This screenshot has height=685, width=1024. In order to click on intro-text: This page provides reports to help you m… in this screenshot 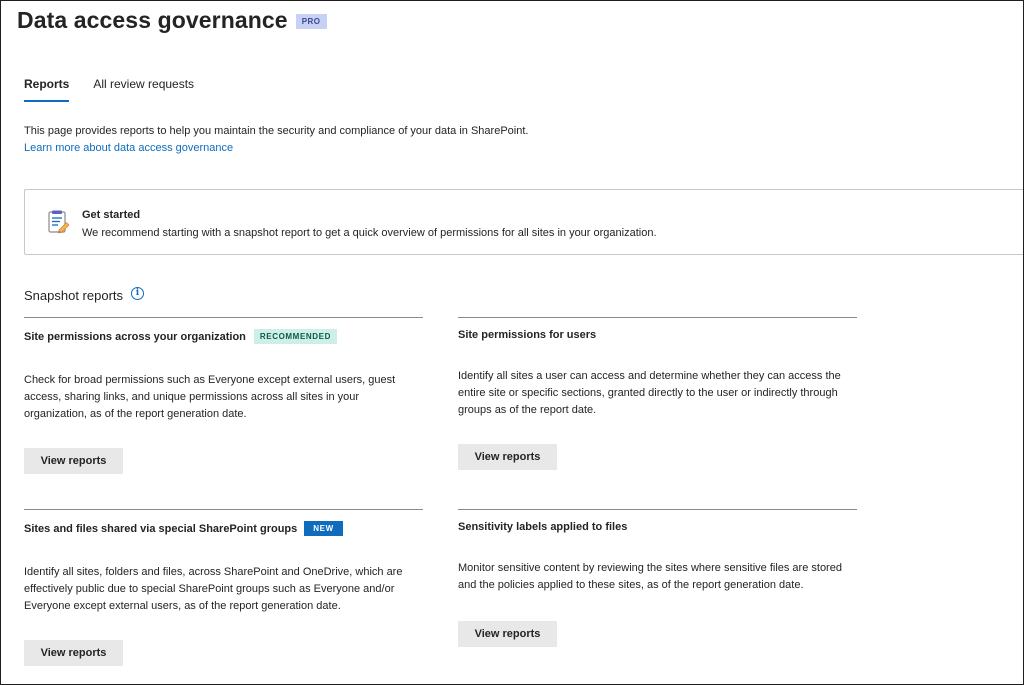, I will do `click(276, 131)`.